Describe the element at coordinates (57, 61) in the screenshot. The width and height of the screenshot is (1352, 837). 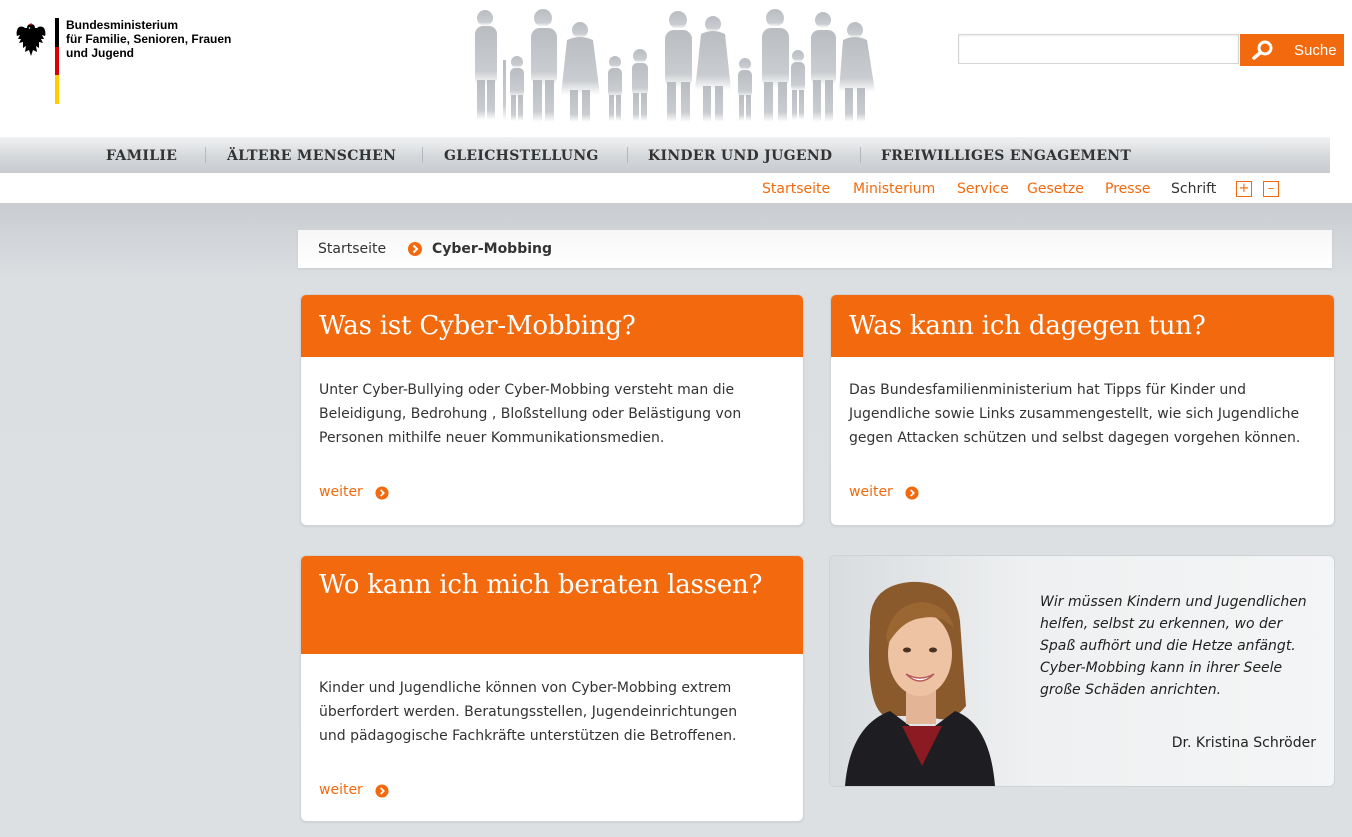
I see `german-flag-bar` at that location.